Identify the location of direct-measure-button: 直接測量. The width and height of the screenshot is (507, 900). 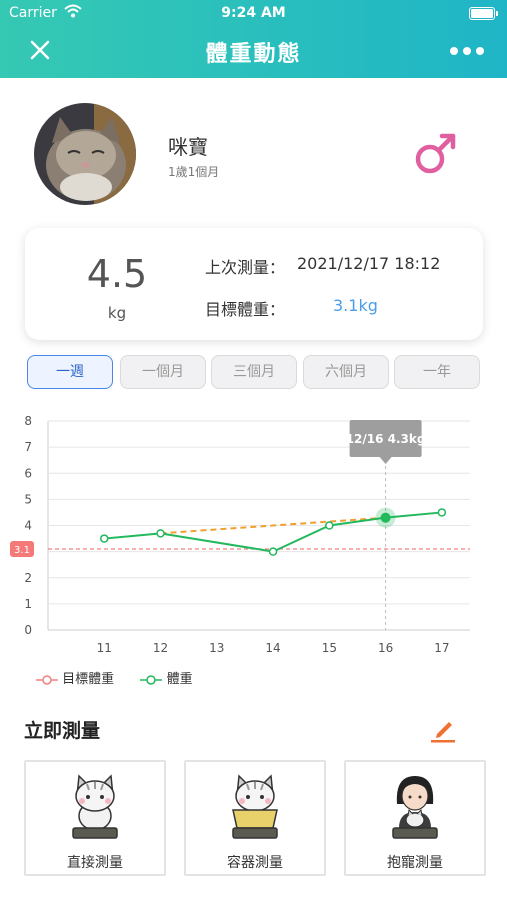
(95, 818).